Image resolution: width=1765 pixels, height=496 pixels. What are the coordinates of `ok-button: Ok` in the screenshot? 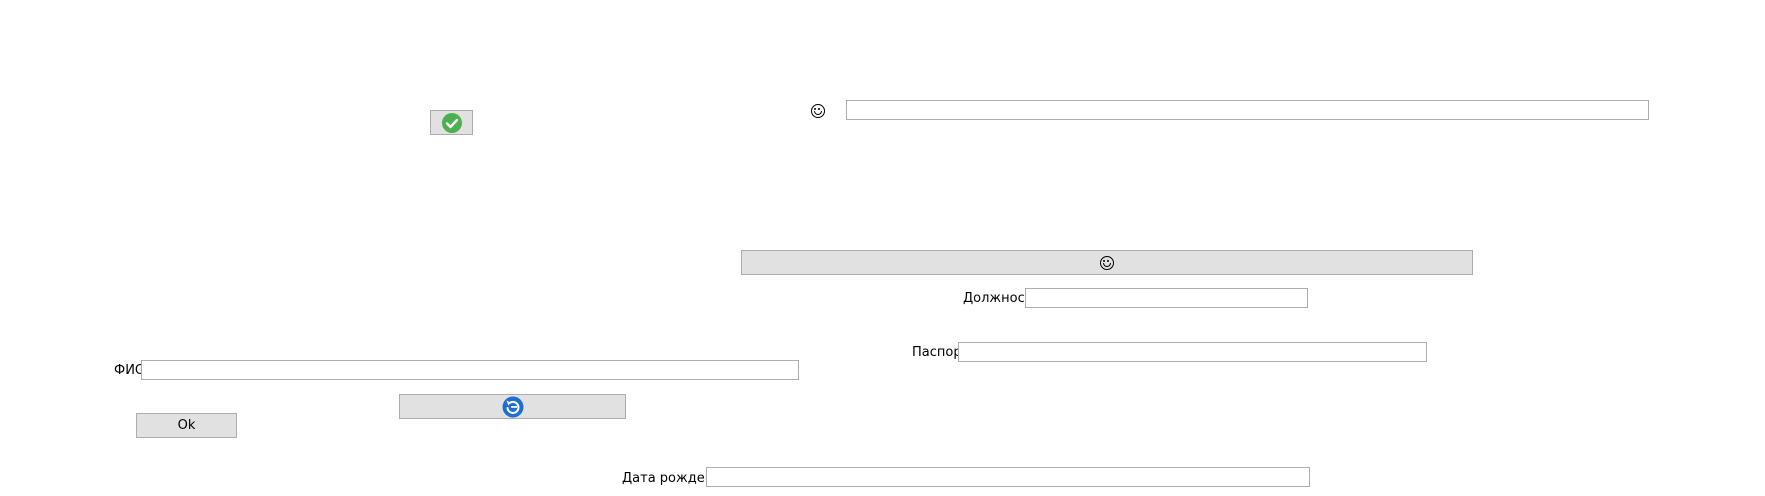 It's located at (186, 425).